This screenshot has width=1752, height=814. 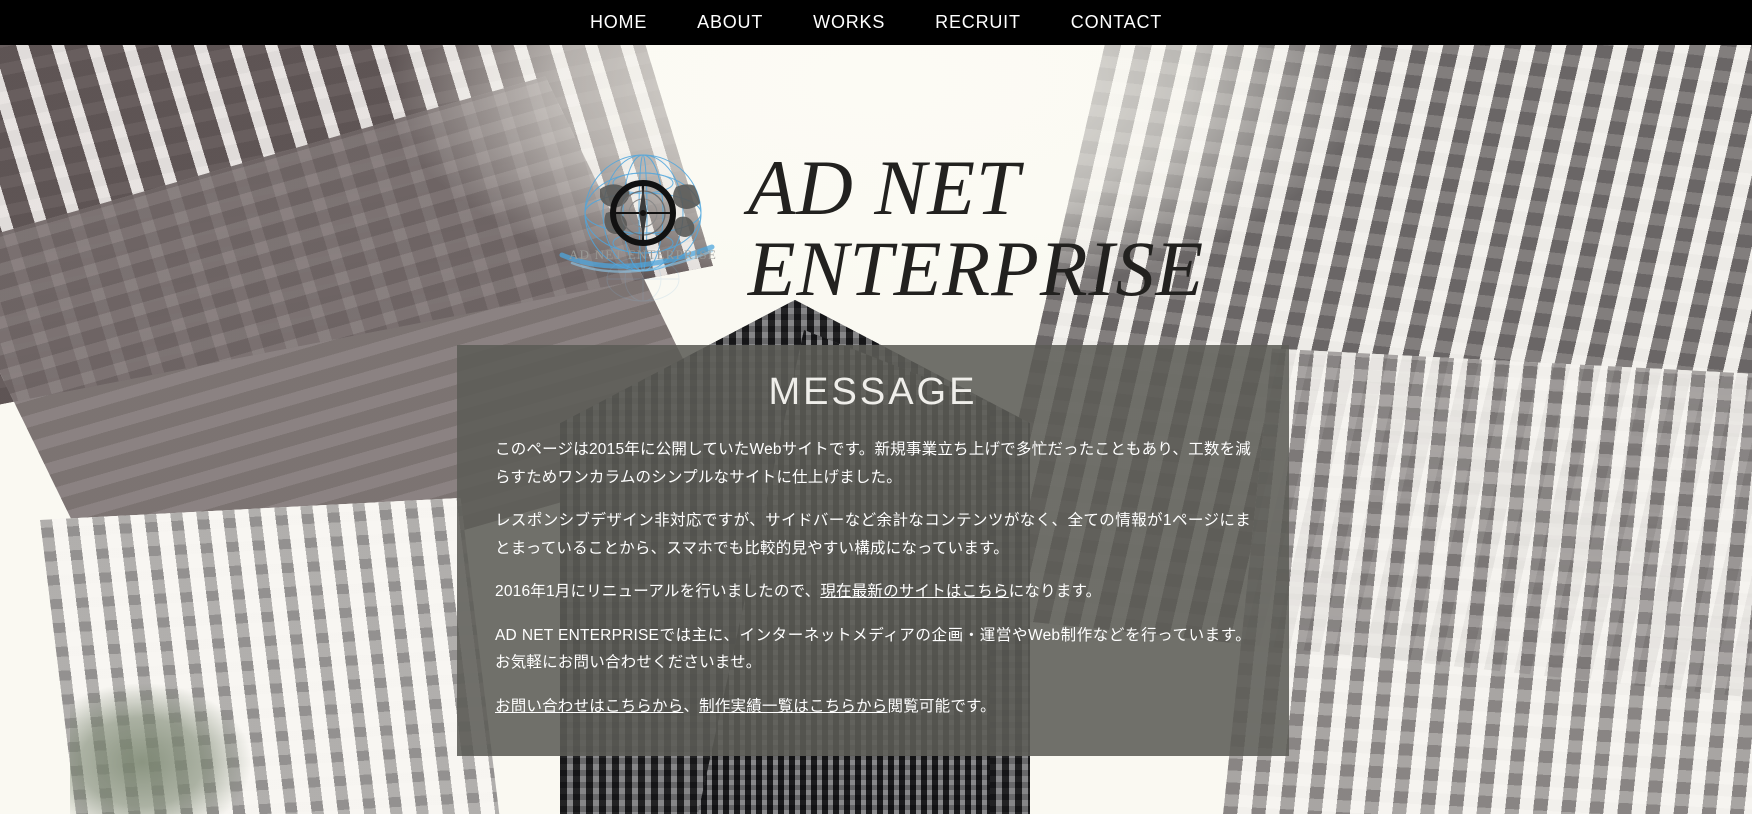 I want to click on nav-item-about: ABOUT, so click(x=730, y=22).